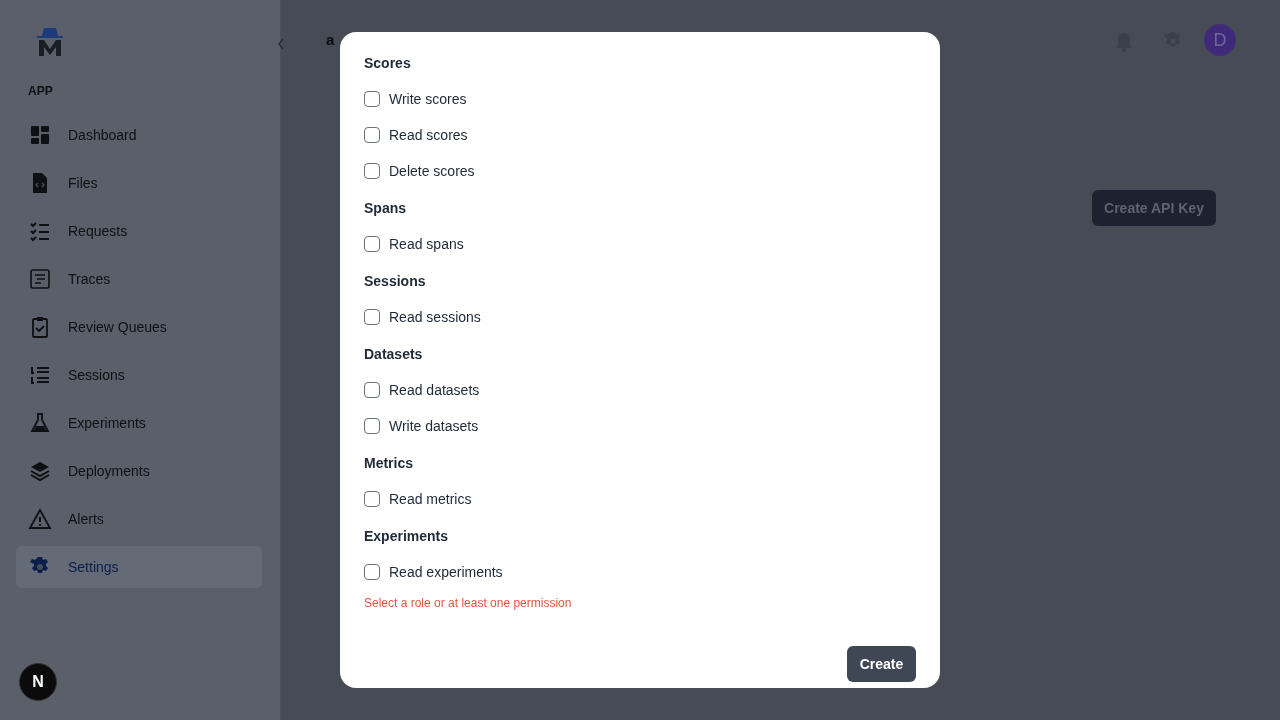 The height and width of the screenshot is (720, 1280). I want to click on group-heading: Scores, so click(388, 63).